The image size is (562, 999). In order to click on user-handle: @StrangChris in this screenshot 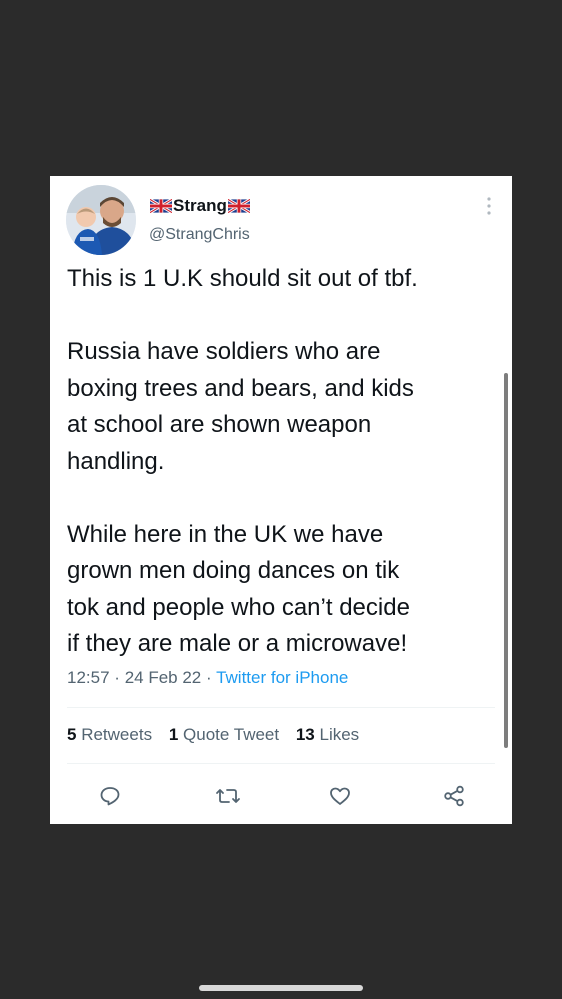, I will do `click(199, 235)`.